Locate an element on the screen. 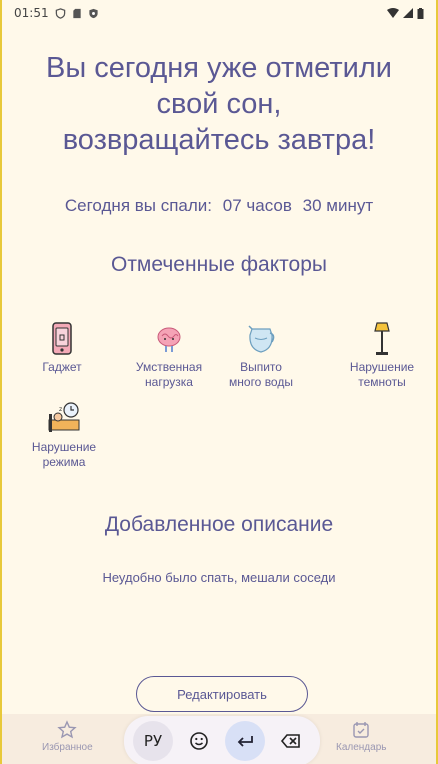 The image size is (438, 764). smiley-icon is located at coordinates (199, 741).